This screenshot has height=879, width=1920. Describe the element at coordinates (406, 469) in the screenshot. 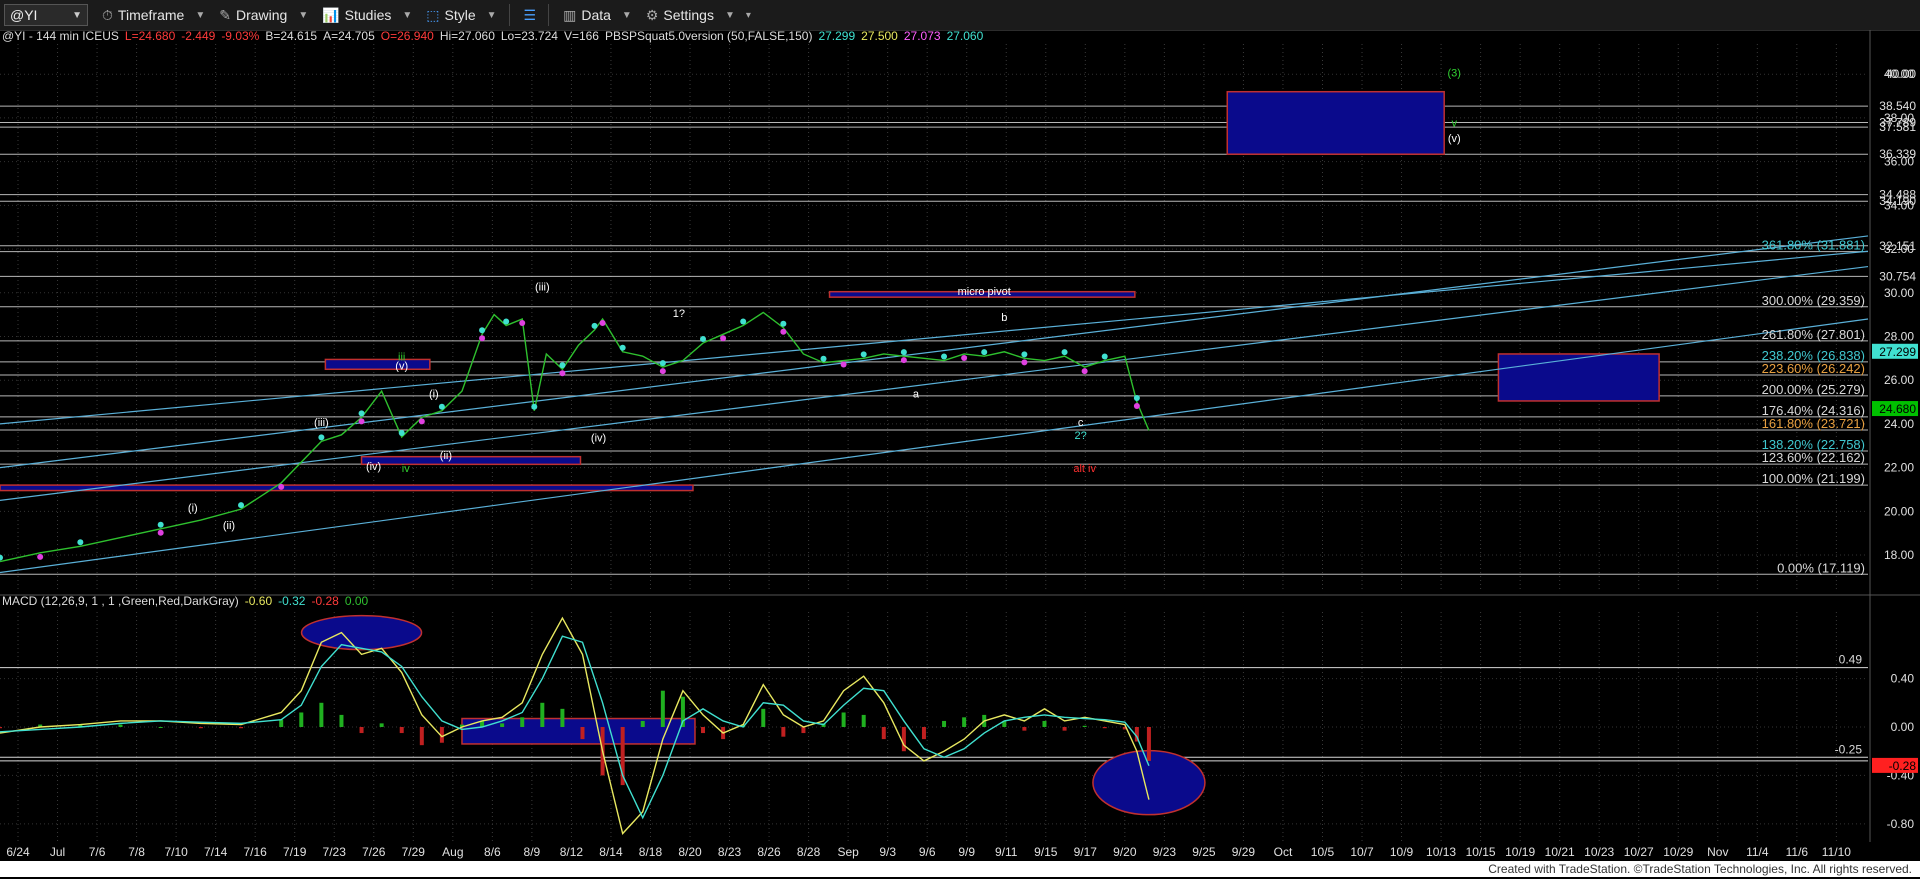

I see `wave-label: iv` at that location.